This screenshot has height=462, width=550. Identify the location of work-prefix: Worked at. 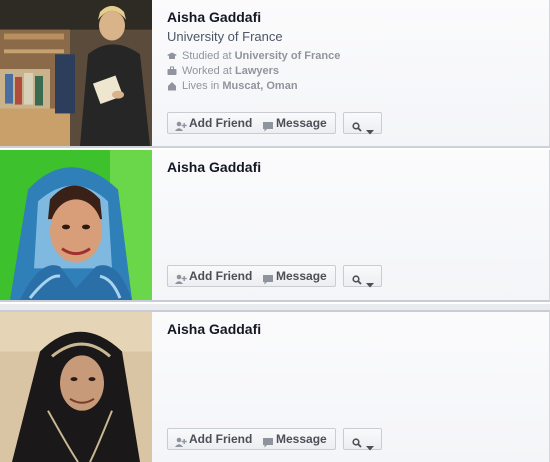
(207, 71).